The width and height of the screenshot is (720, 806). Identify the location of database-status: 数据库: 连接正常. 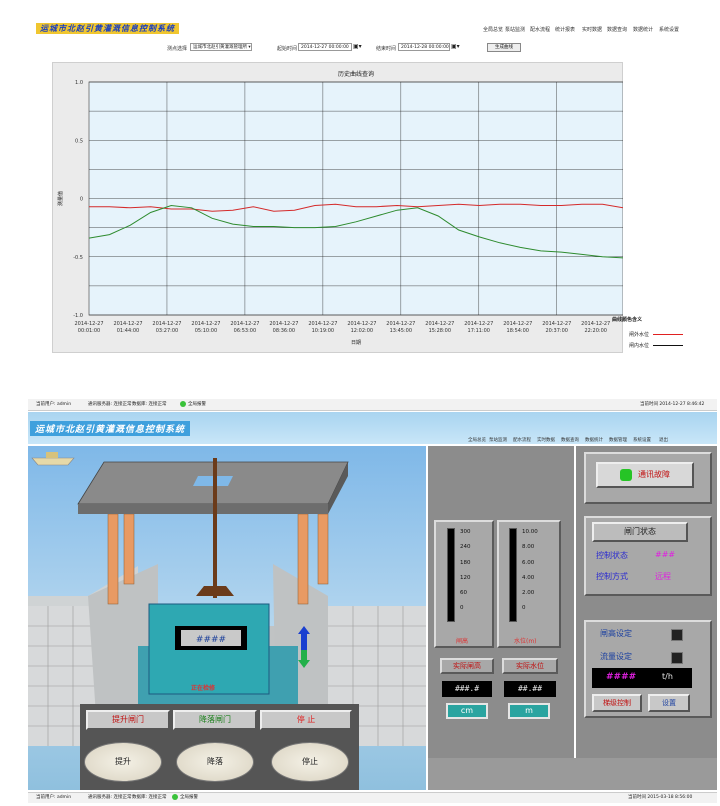
(149, 404).